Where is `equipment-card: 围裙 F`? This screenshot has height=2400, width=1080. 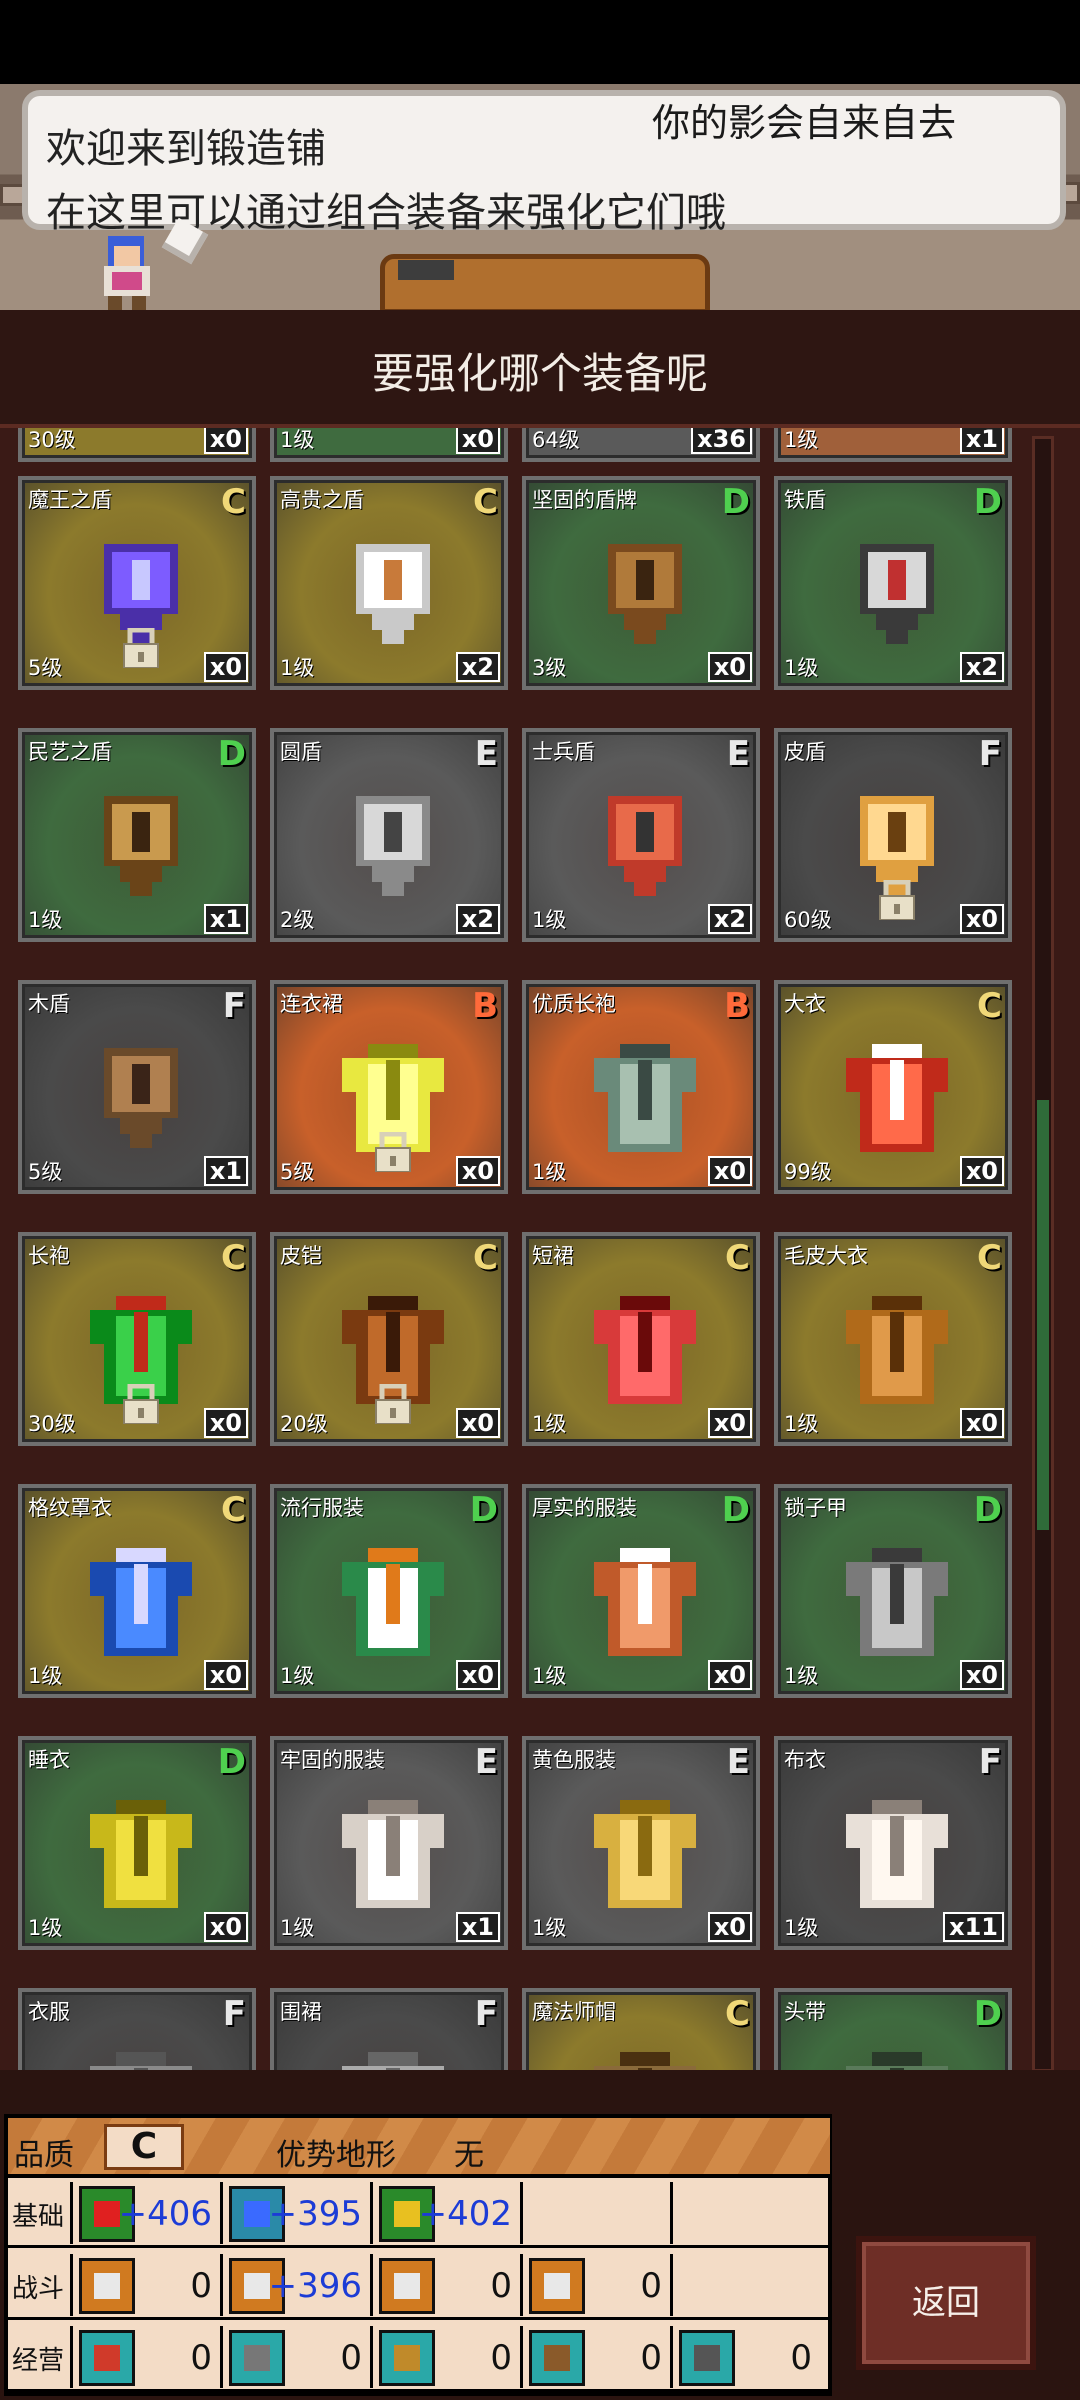 equipment-card: 围裙 F is located at coordinates (389, 2029).